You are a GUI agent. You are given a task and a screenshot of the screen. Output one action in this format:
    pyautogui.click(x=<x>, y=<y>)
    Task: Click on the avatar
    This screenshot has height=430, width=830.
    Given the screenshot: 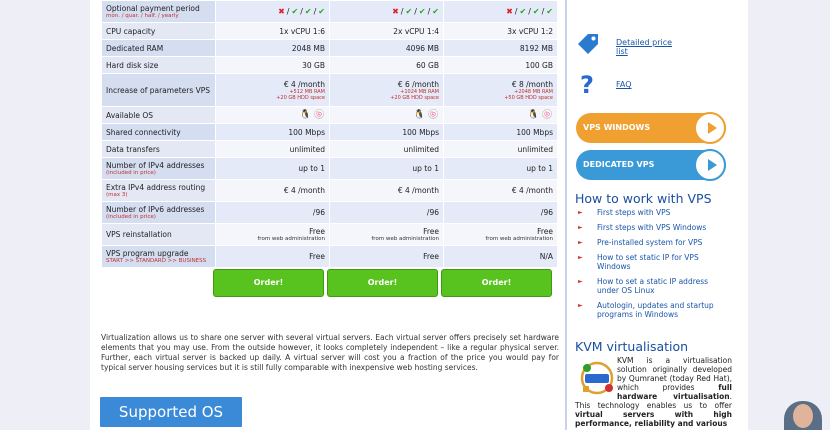 What is the action you would take?
    pyautogui.click(x=803, y=415)
    